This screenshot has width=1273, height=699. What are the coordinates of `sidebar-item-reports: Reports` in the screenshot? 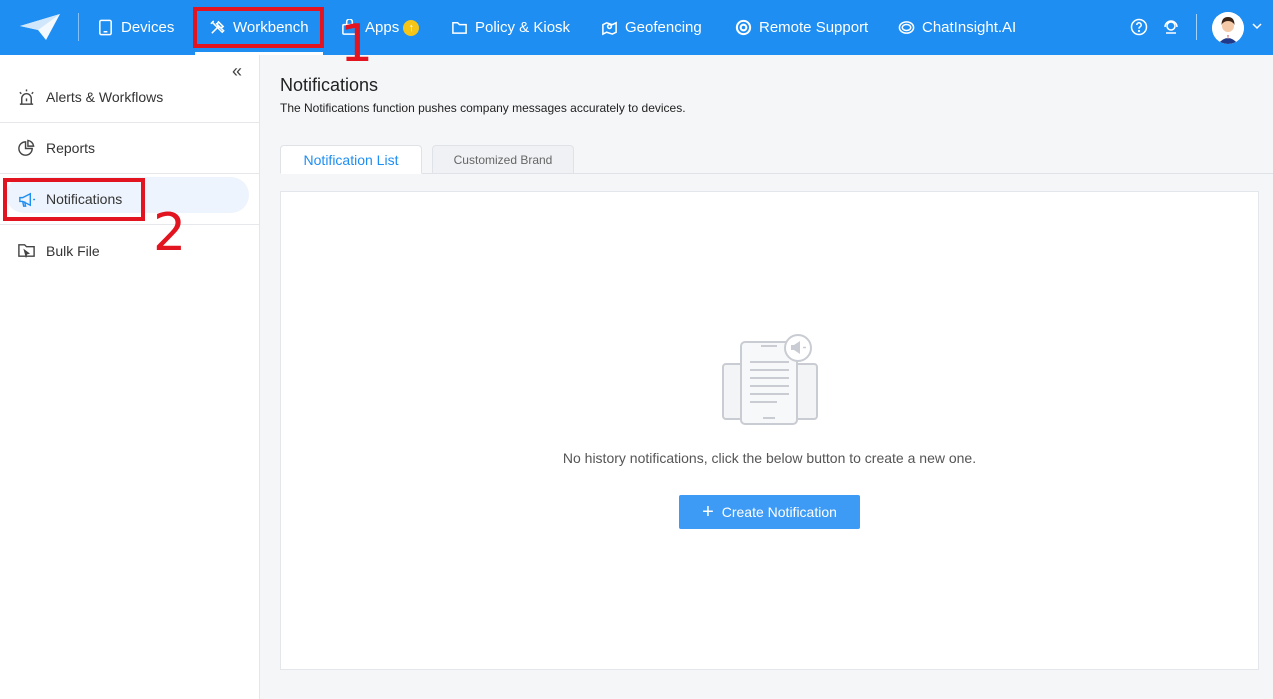 It's located at (129, 148).